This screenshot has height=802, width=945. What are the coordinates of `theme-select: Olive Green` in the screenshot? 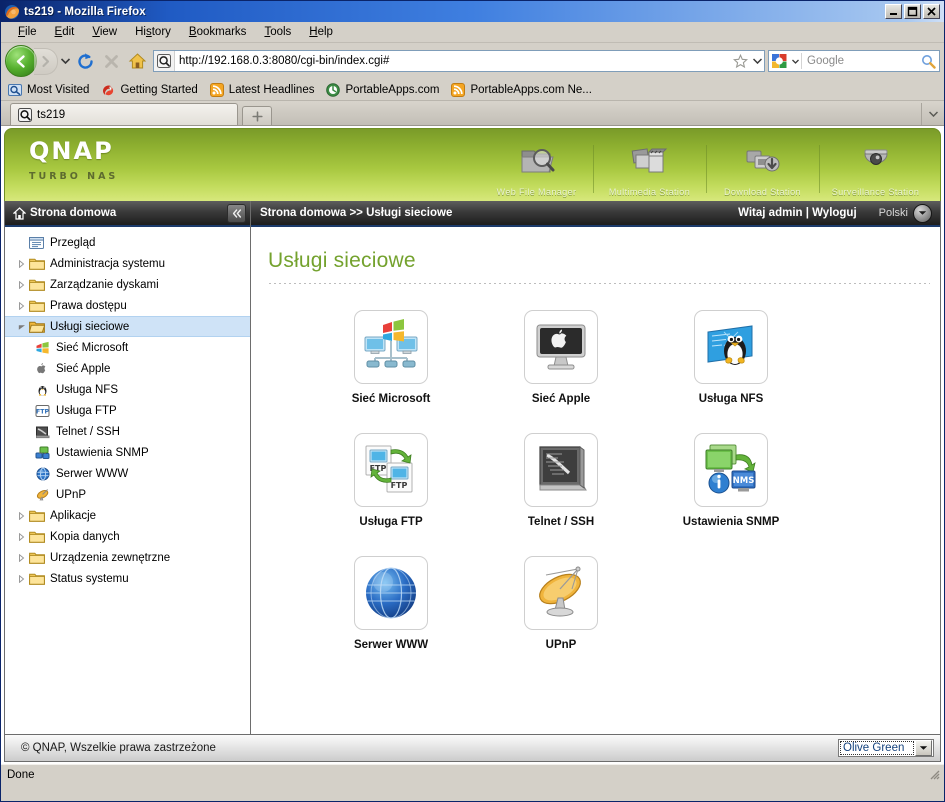 It's located at (886, 748).